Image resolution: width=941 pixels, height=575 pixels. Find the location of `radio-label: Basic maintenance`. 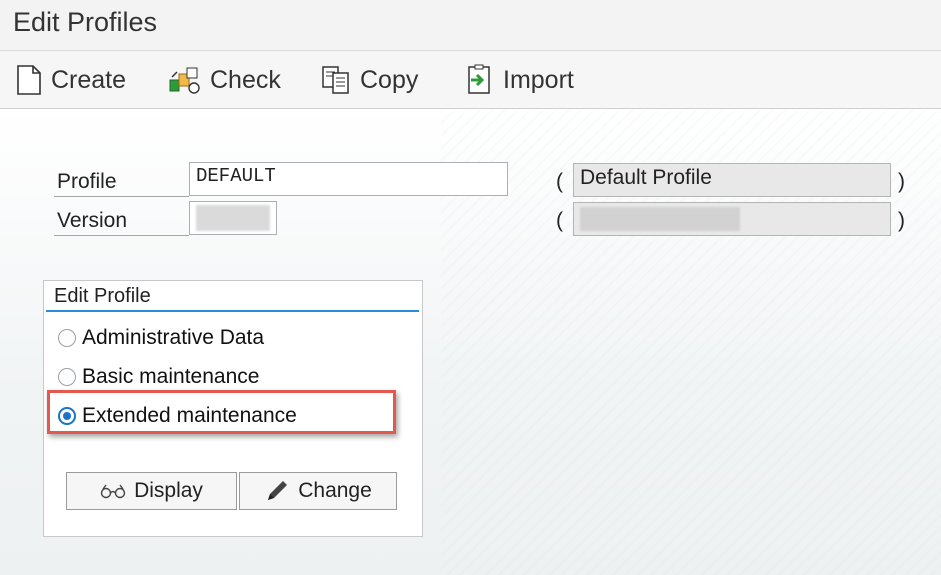

radio-label: Basic maintenance is located at coordinates (171, 376).